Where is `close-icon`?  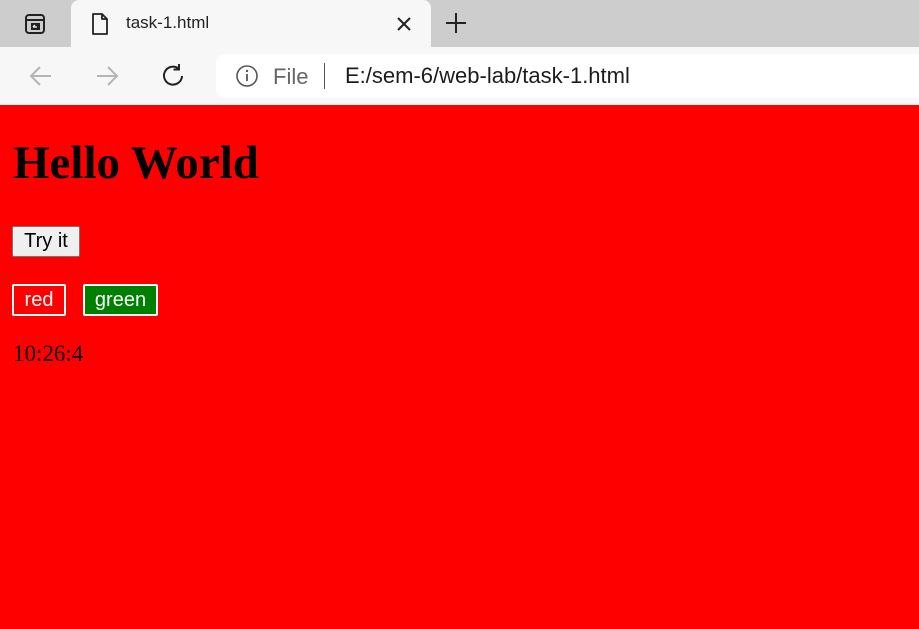 close-icon is located at coordinates (404, 24).